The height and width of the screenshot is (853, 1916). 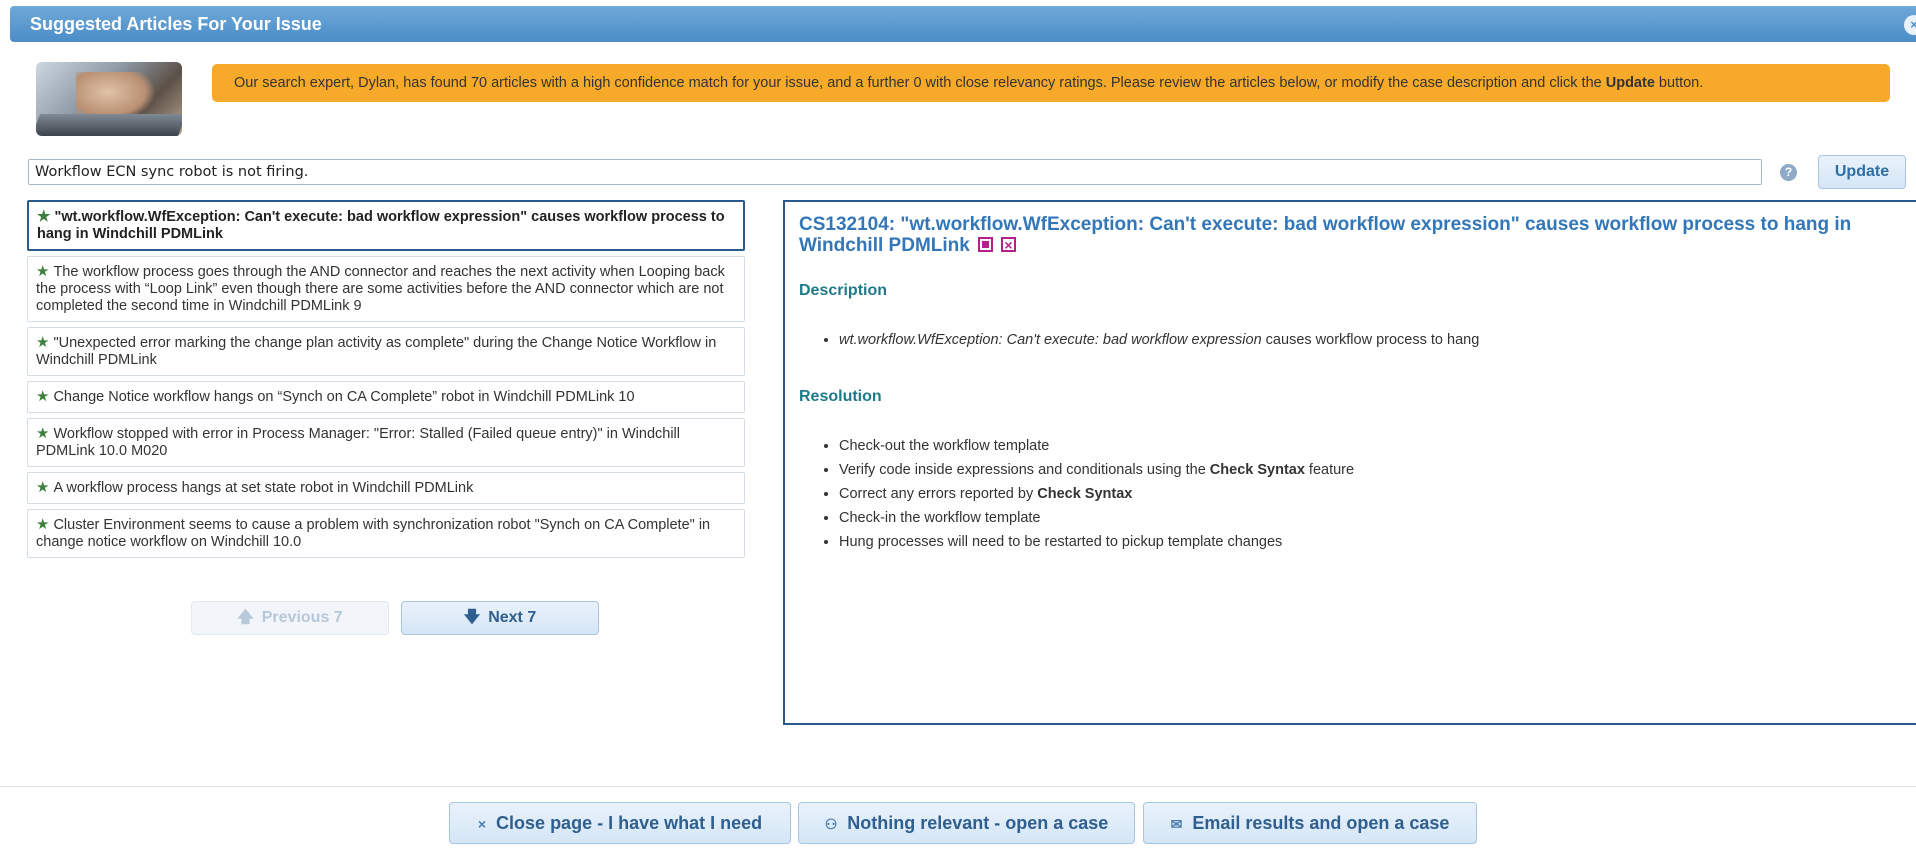 What do you see at coordinates (1788, 172) in the screenshot?
I see `help-icon: ?` at bounding box center [1788, 172].